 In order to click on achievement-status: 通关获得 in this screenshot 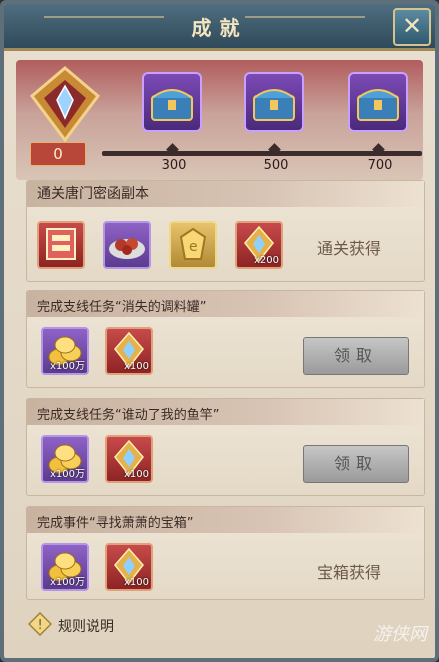, I will do `click(349, 248)`.